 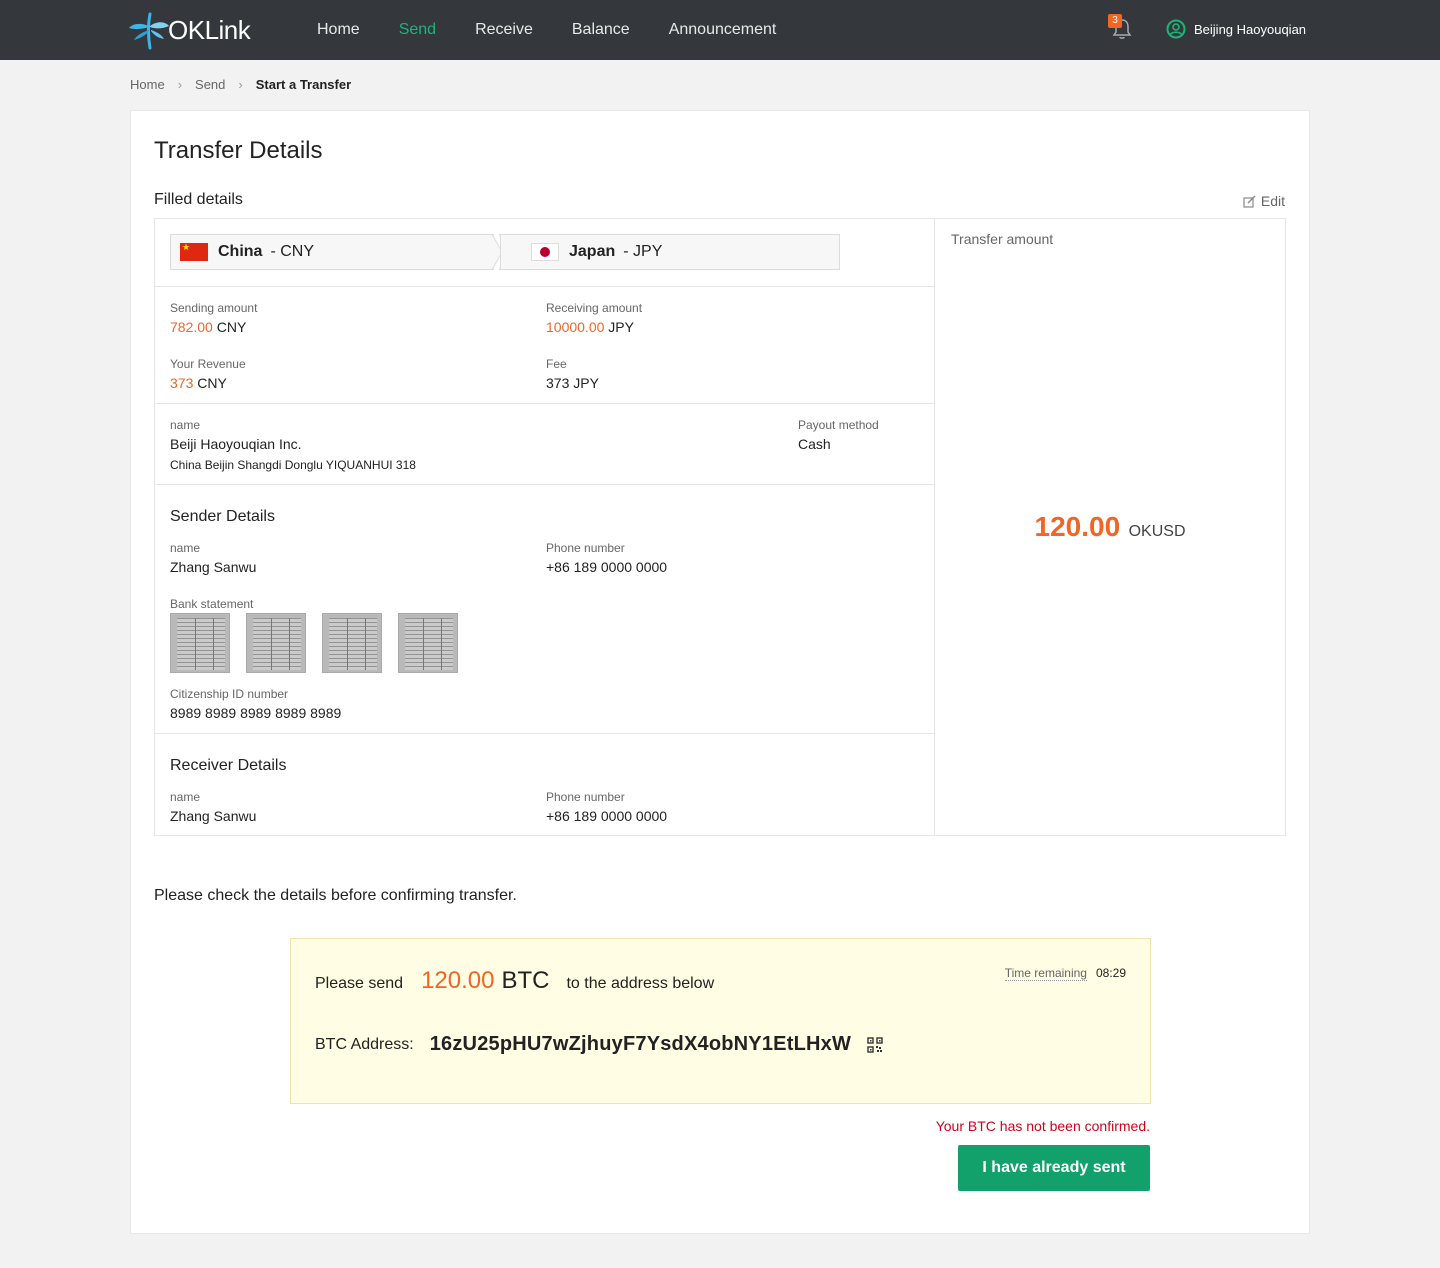 I want to click on oklink-logo: OKLink, so click(x=189, y=30).